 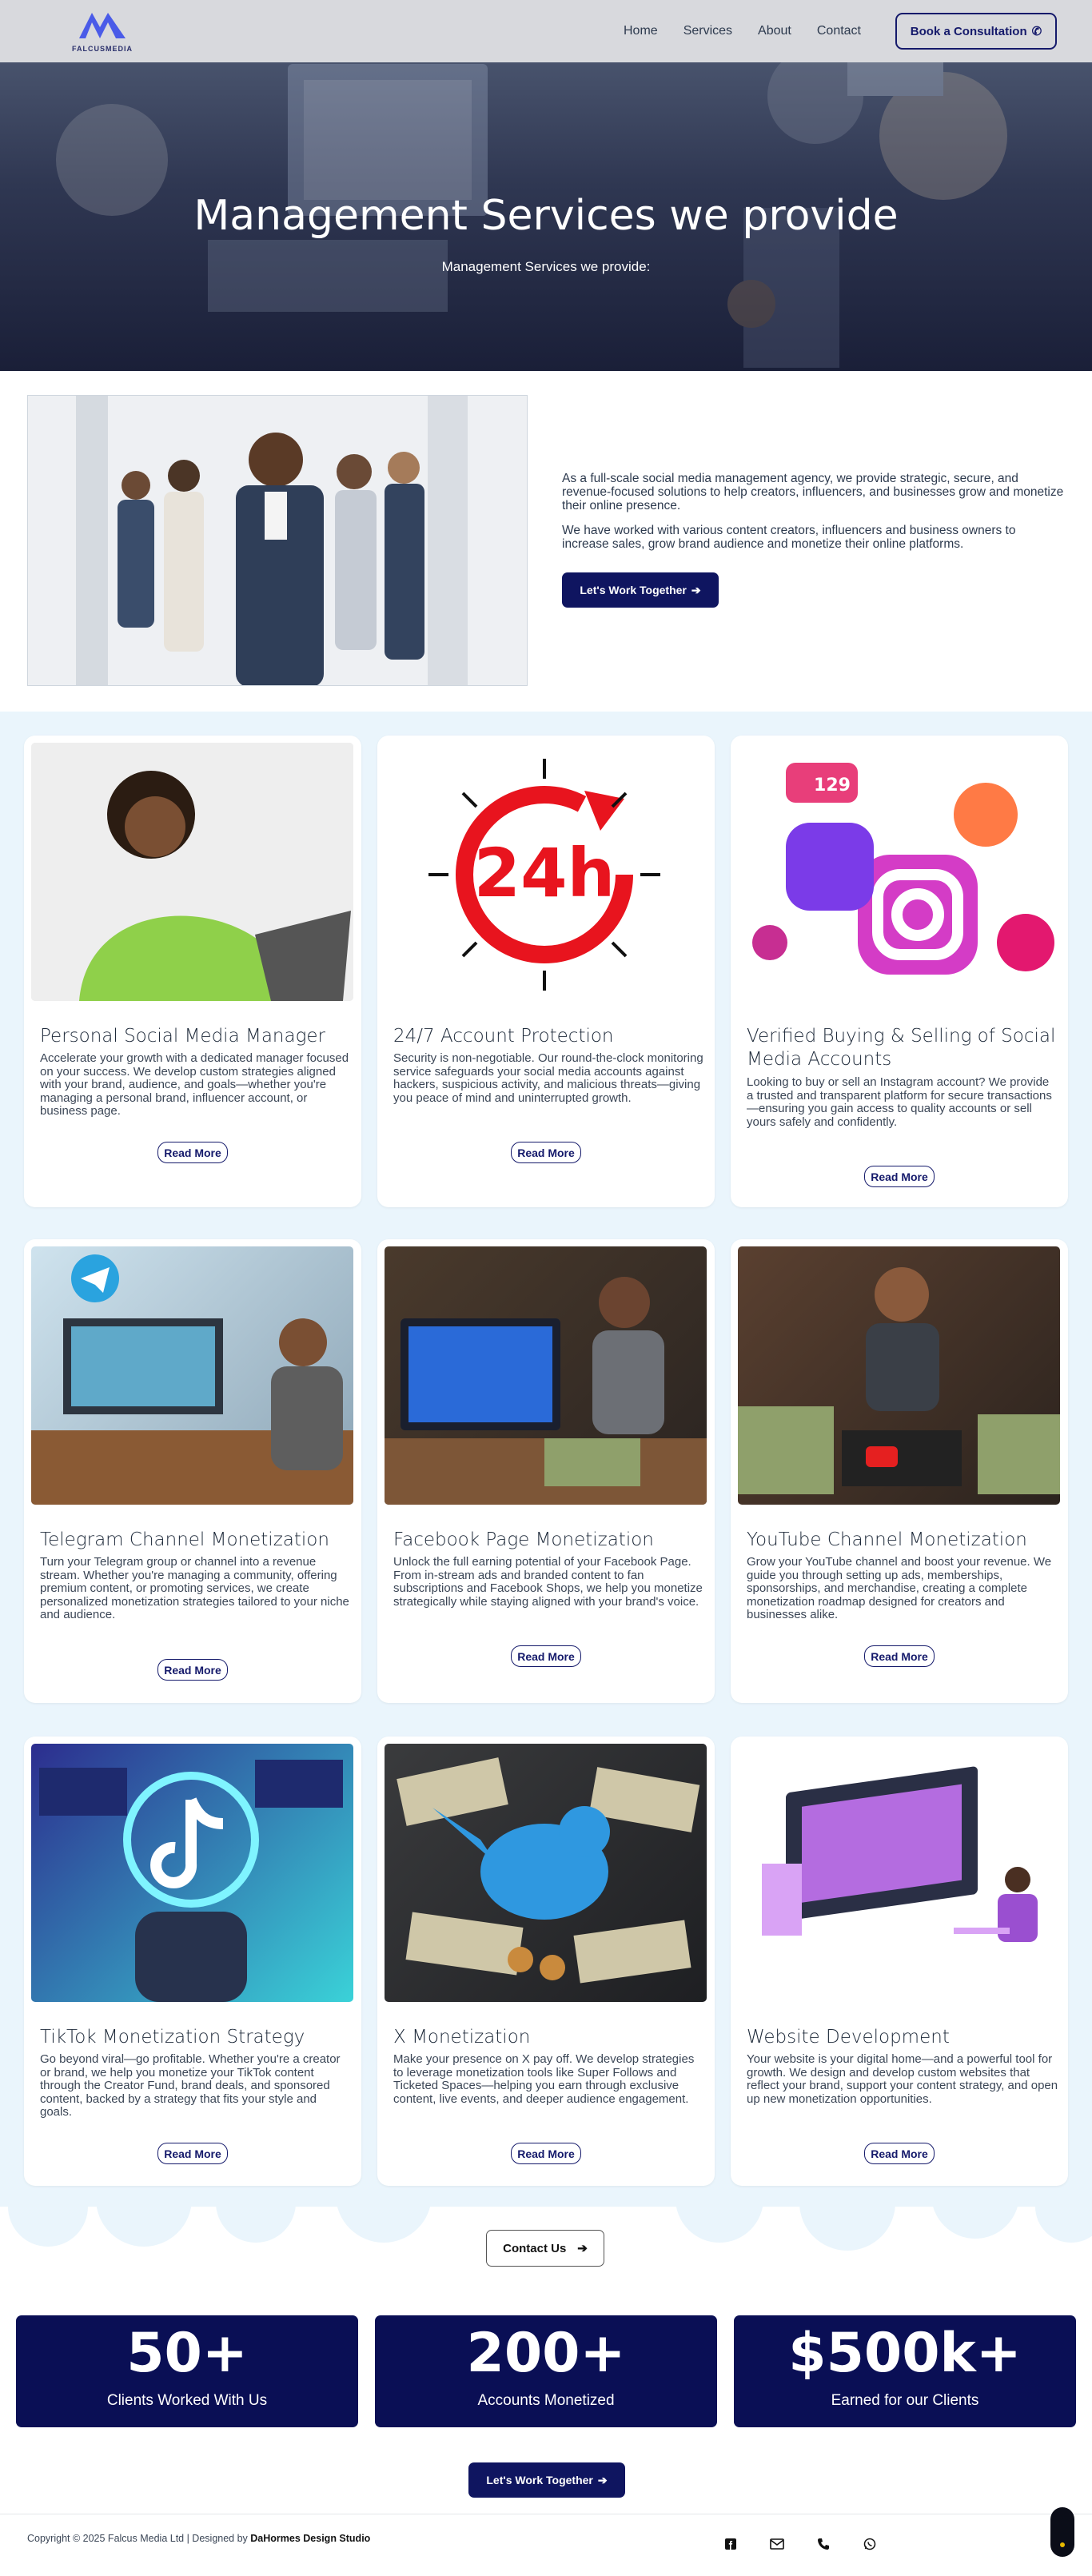 What do you see at coordinates (848, 2038) in the screenshot?
I see `service-title: Website Development` at bounding box center [848, 2038].